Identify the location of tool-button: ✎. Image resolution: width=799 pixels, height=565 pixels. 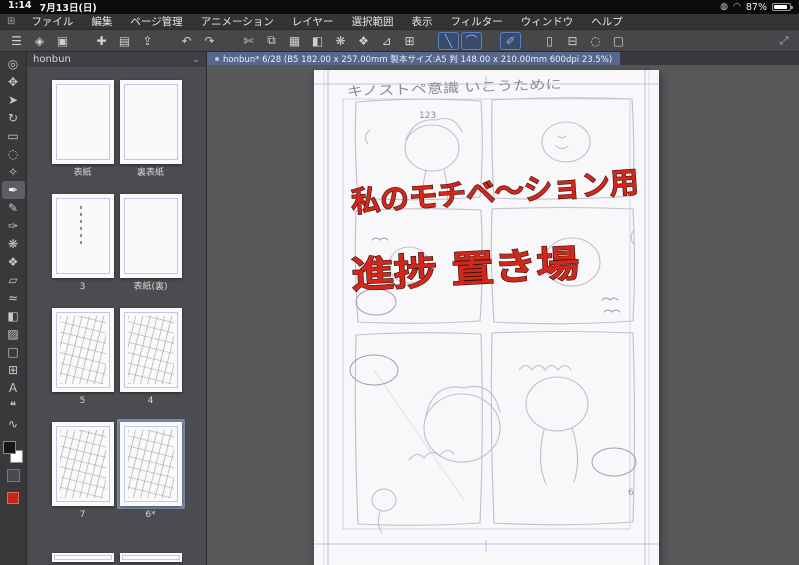
(13, 208).